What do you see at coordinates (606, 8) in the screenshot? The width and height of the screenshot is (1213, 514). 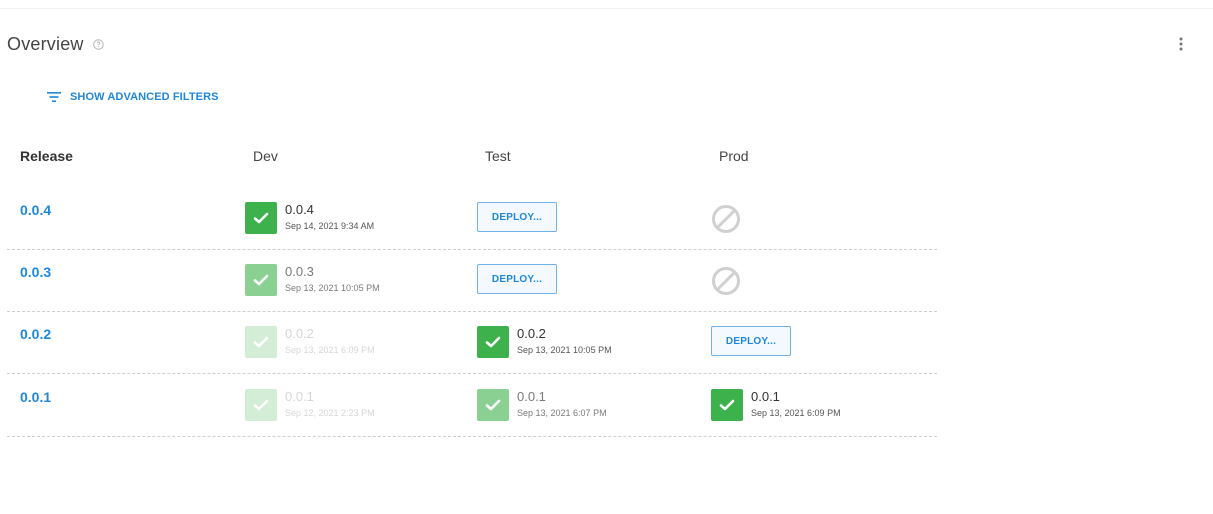 I see `top-divider` at bounding box center [606, 8].